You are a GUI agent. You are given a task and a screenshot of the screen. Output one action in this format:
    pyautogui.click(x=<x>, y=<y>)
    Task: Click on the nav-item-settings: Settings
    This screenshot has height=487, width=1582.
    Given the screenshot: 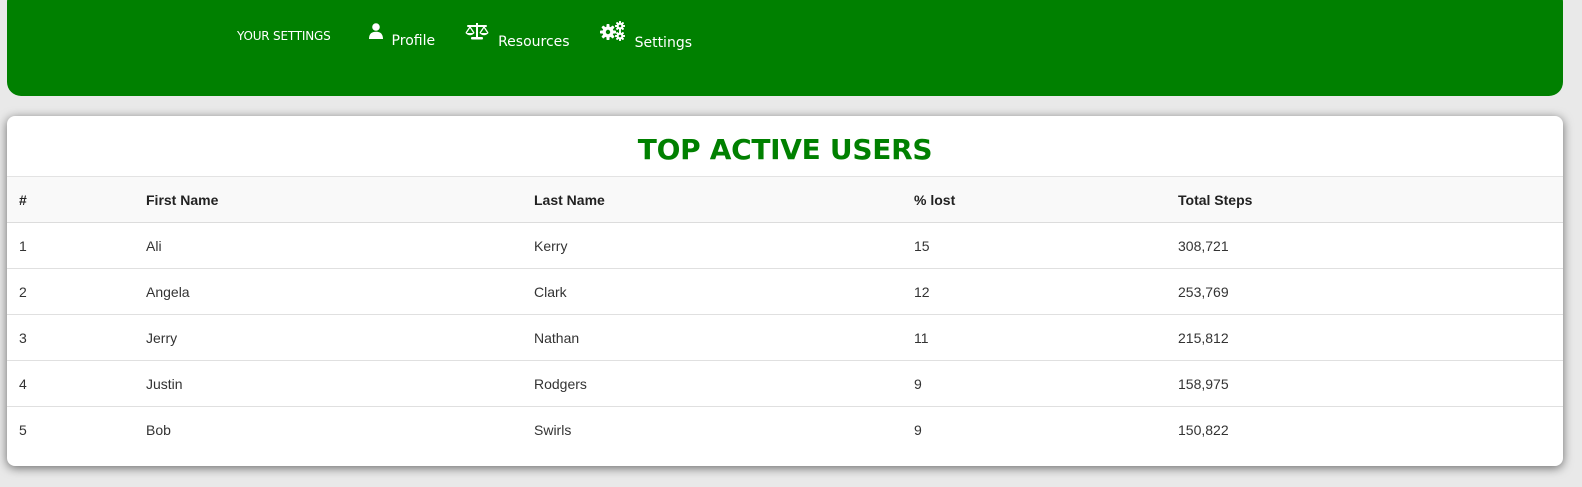 What is the action you would take?
    pyautogui.click(x=645, y=36)
    